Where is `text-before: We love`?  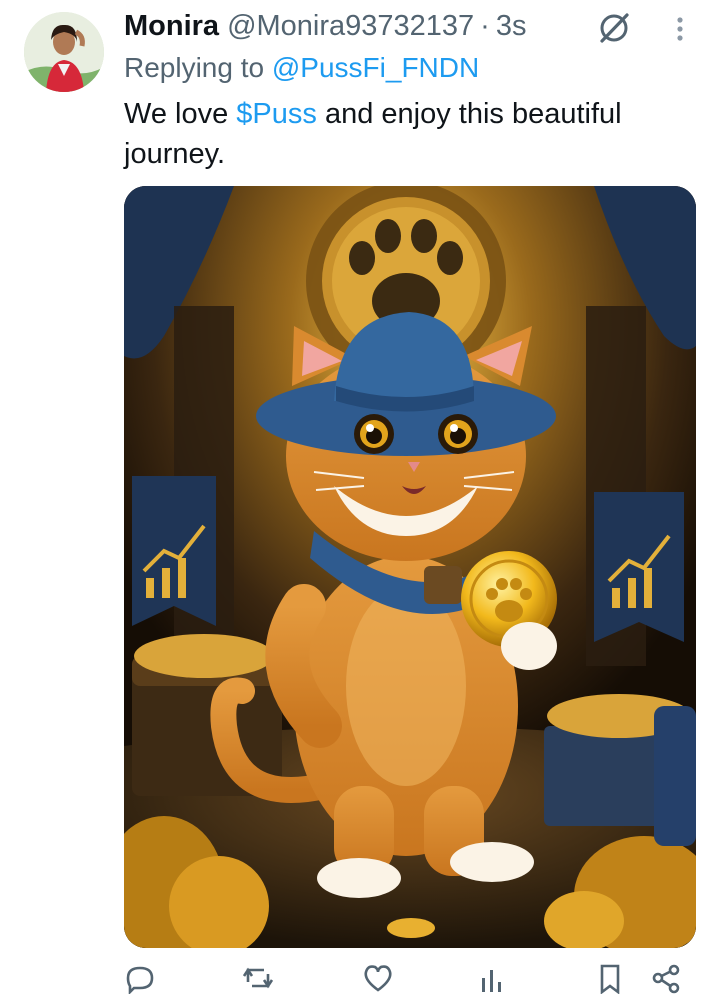 text-before: We love is located at coordinates (180, 114).